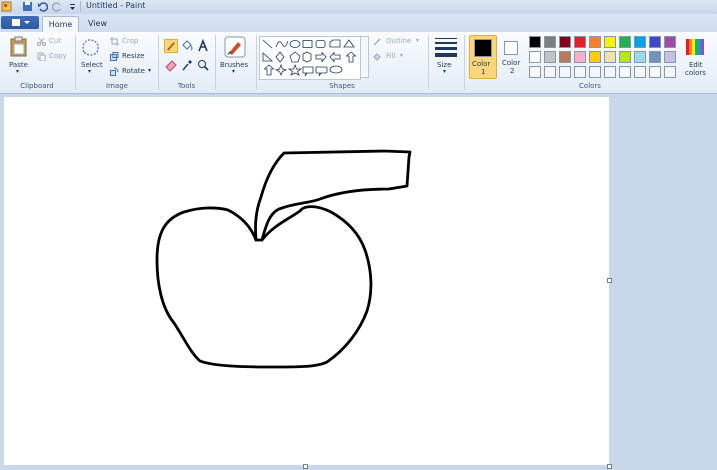  What do you see at coordinates (233, 71) in the screenshot?
I see `brushes-dropdown-arrow: ▾` at bounding box center [233, 71].